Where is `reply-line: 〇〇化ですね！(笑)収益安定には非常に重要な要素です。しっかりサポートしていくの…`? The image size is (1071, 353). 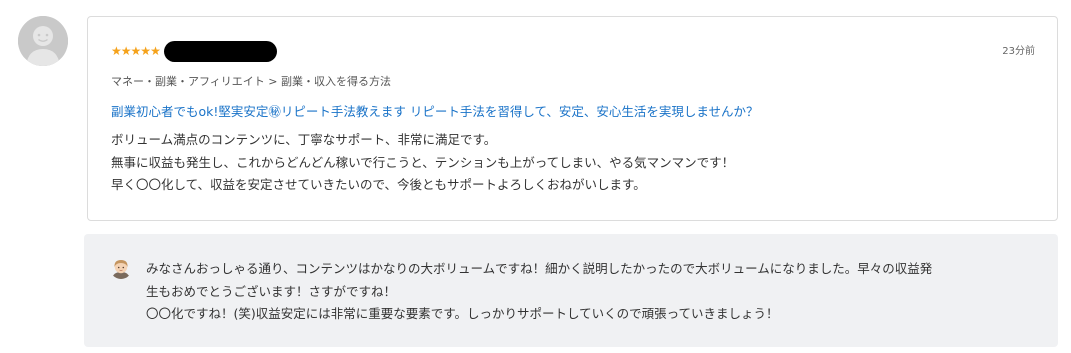 reply-line: 〇〇化ですね！(笑)収益安定には非常に重要な要素です。しっかりサポートしていくの… is located at coordinates (462, 313).